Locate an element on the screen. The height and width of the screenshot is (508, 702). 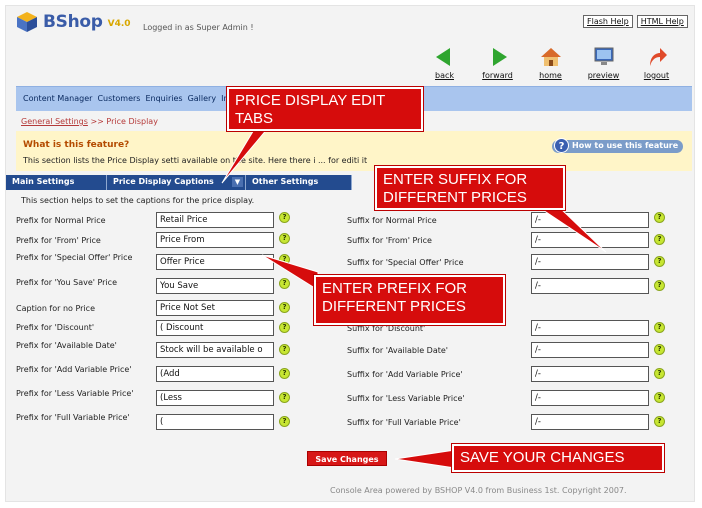
callout-suffix: ENTER SUFFIX FOR DIFFERENT PRICES is located at coordinates (470, 188).